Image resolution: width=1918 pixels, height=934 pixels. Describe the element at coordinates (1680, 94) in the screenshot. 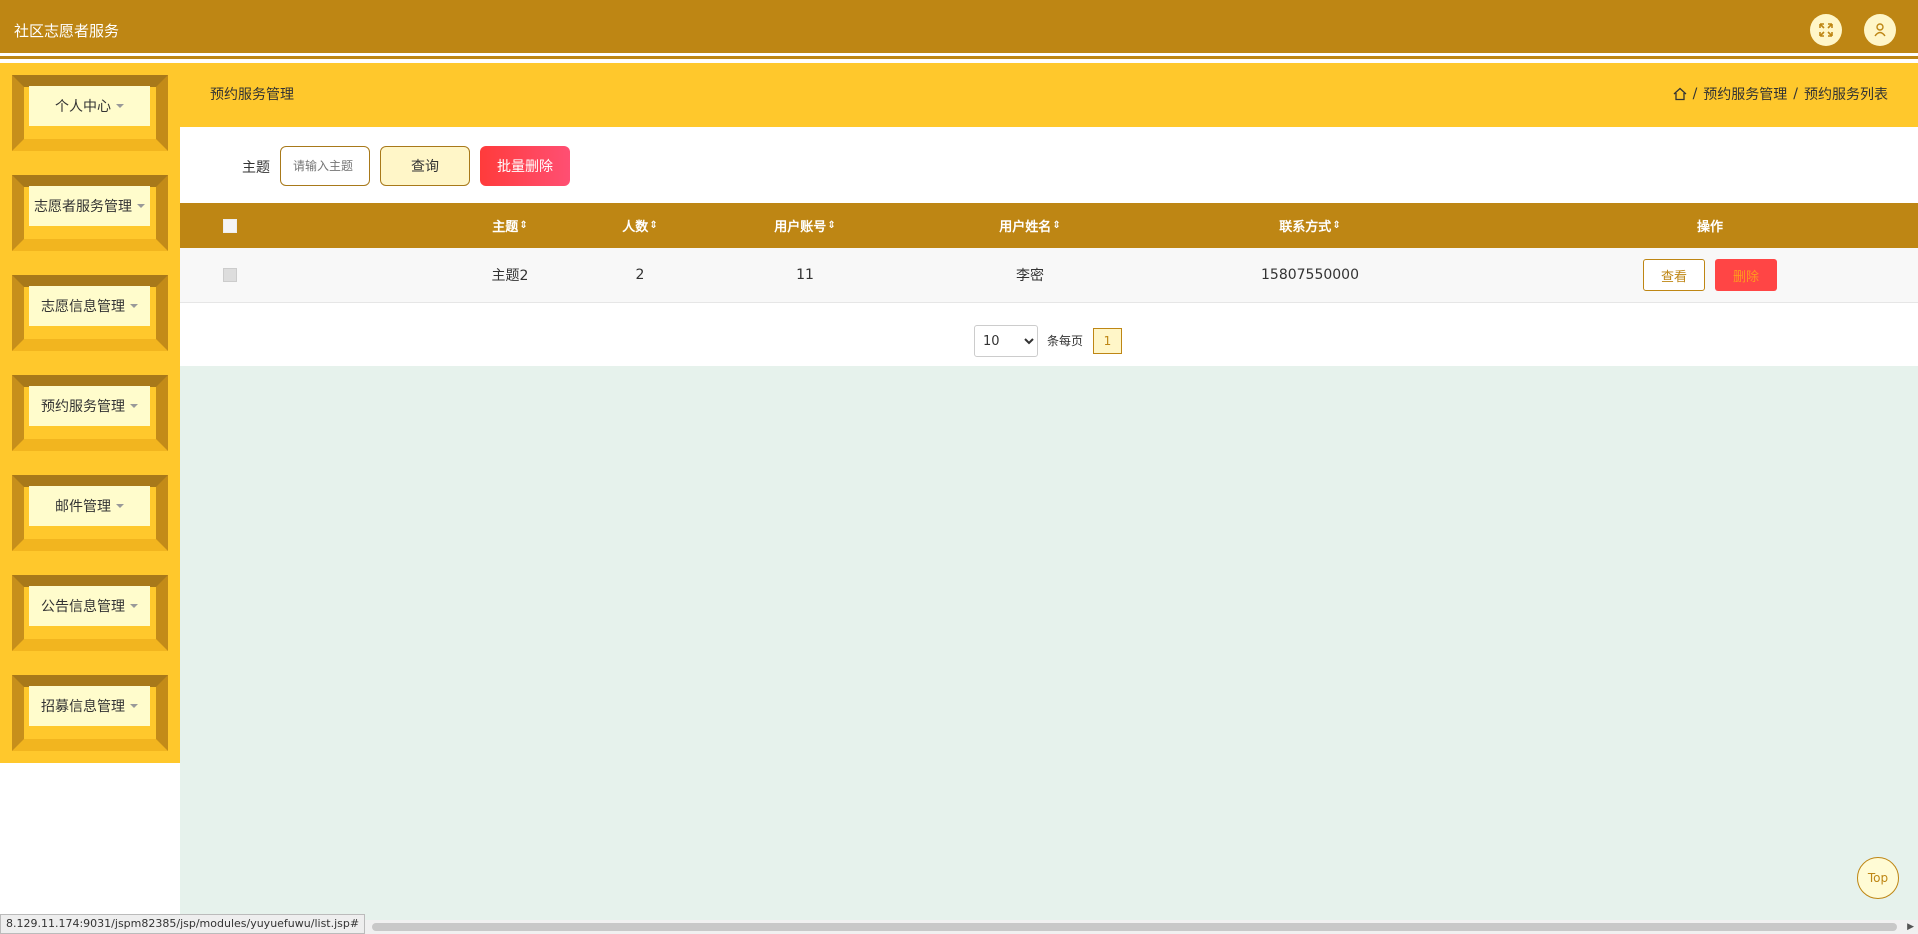

I see `home-icon` at that location.